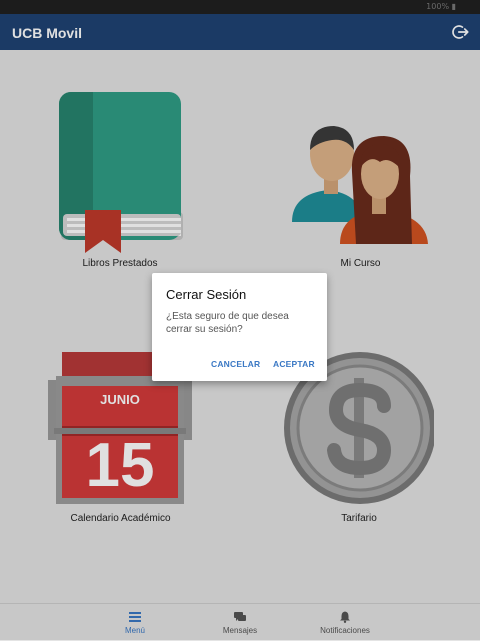 Image resolution: width=480 pixels, height=641 pixels. Describe the element at coordinates (240, 7) in the screenshot. I see `status-bar: 100% ▮` at that location.